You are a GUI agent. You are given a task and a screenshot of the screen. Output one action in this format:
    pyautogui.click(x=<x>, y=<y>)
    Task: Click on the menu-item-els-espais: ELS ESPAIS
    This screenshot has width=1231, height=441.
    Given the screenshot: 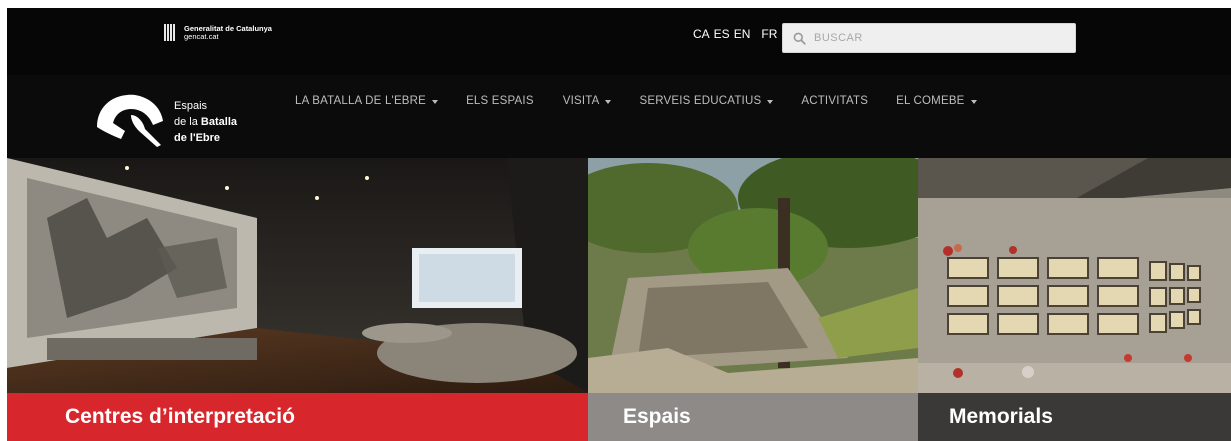 What is the action you would take?
    pyautogui.click(x=500, y=101)
    